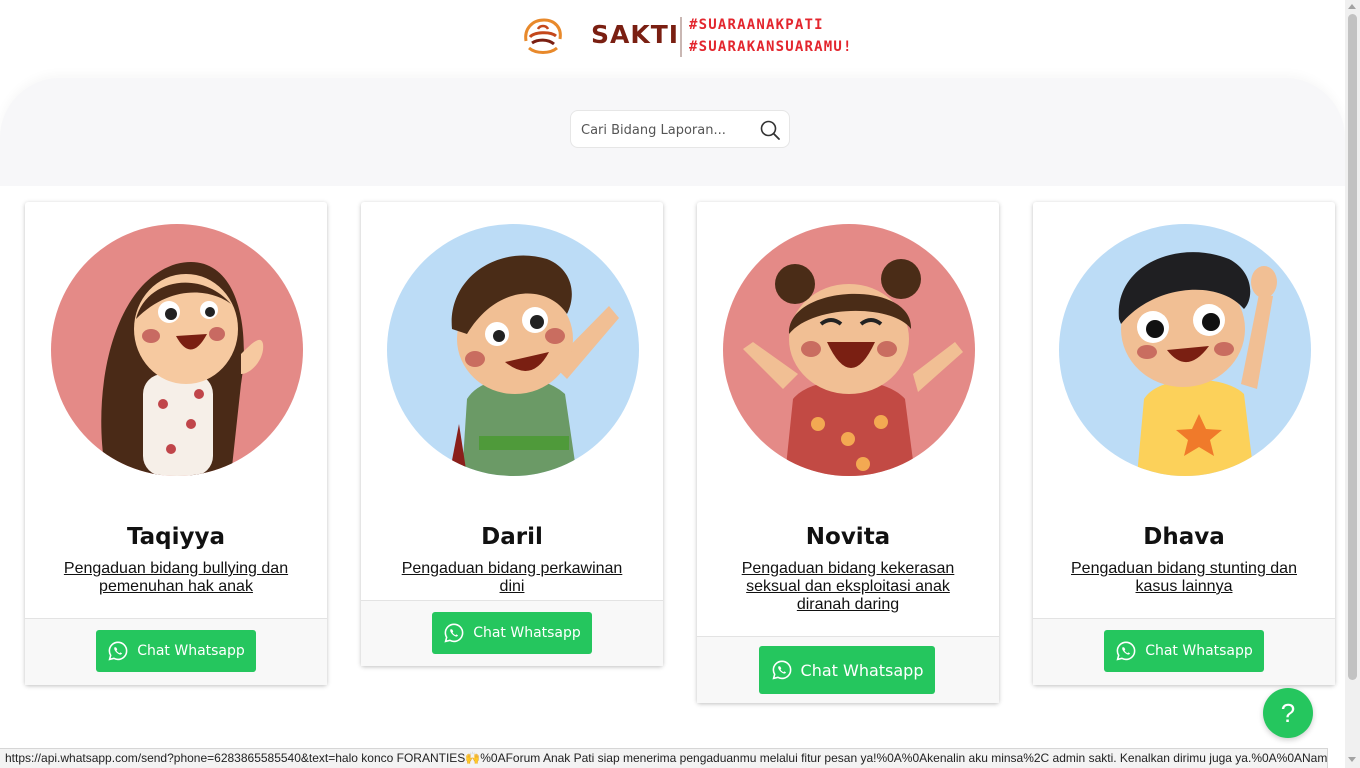 Image resolution: width=1360 pixels, height=768 pixels. I want to click on scroll-down-arrow-icon, so click(1352, 759).